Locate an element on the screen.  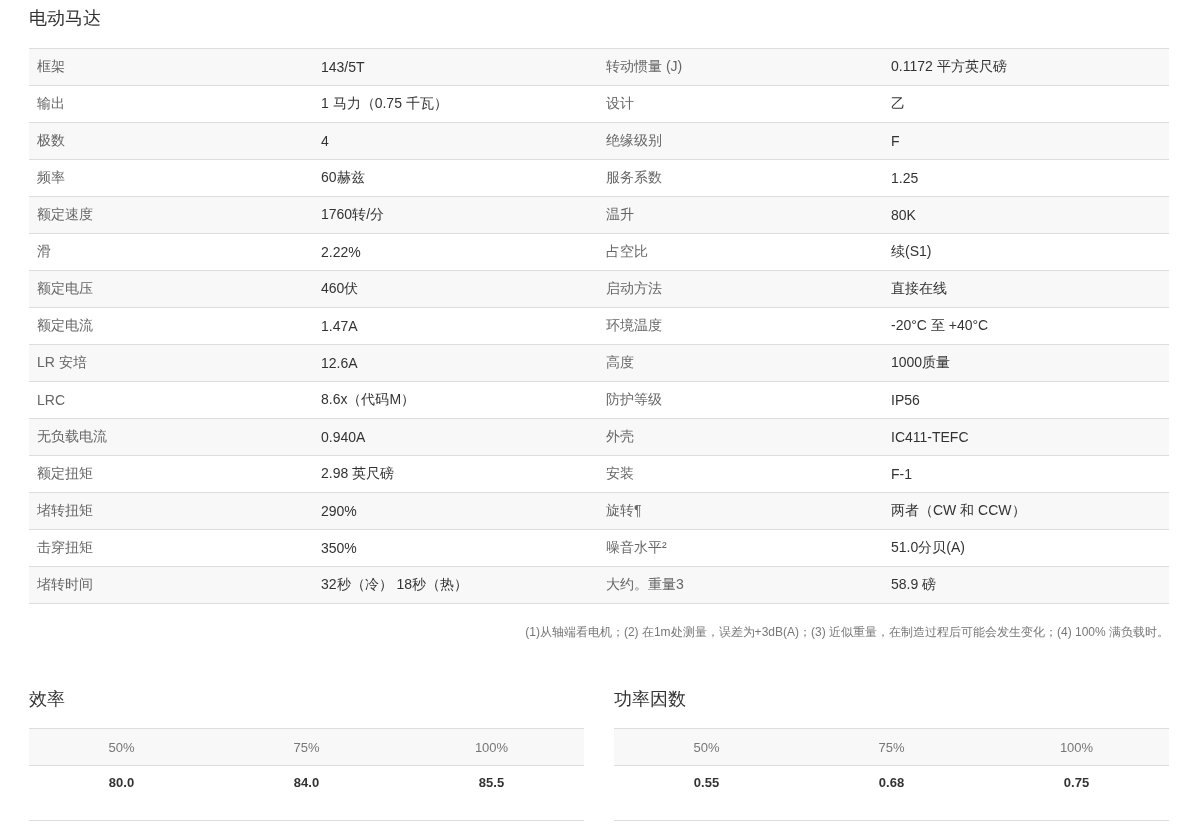
spec-label: 额定速度 is located at coordinates (65, 215).